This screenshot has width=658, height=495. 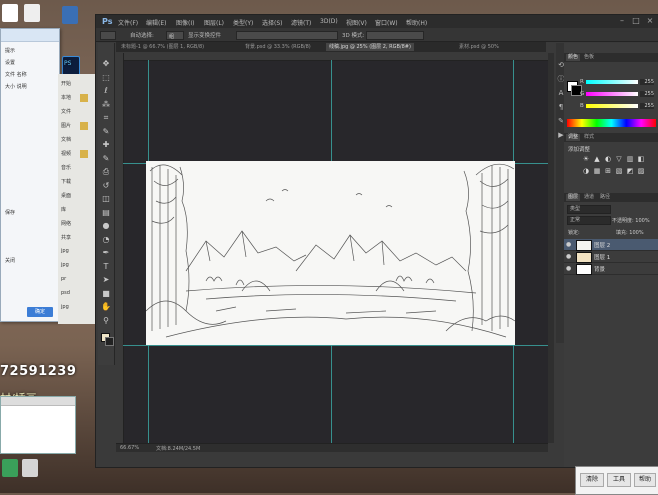 What do you see at coordinates (619, 480) in the screenshot?
I see `tools-button: 工具` at bounding box center [619, 480].